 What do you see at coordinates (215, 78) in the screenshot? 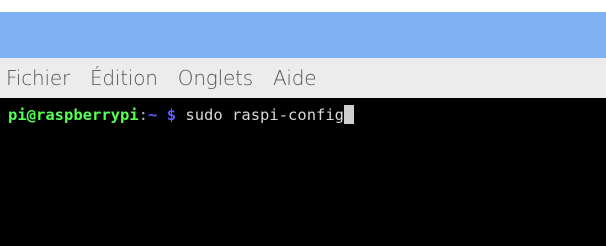
I see `menu-item-onglets: Onglets` at bounding box center [215, 78].